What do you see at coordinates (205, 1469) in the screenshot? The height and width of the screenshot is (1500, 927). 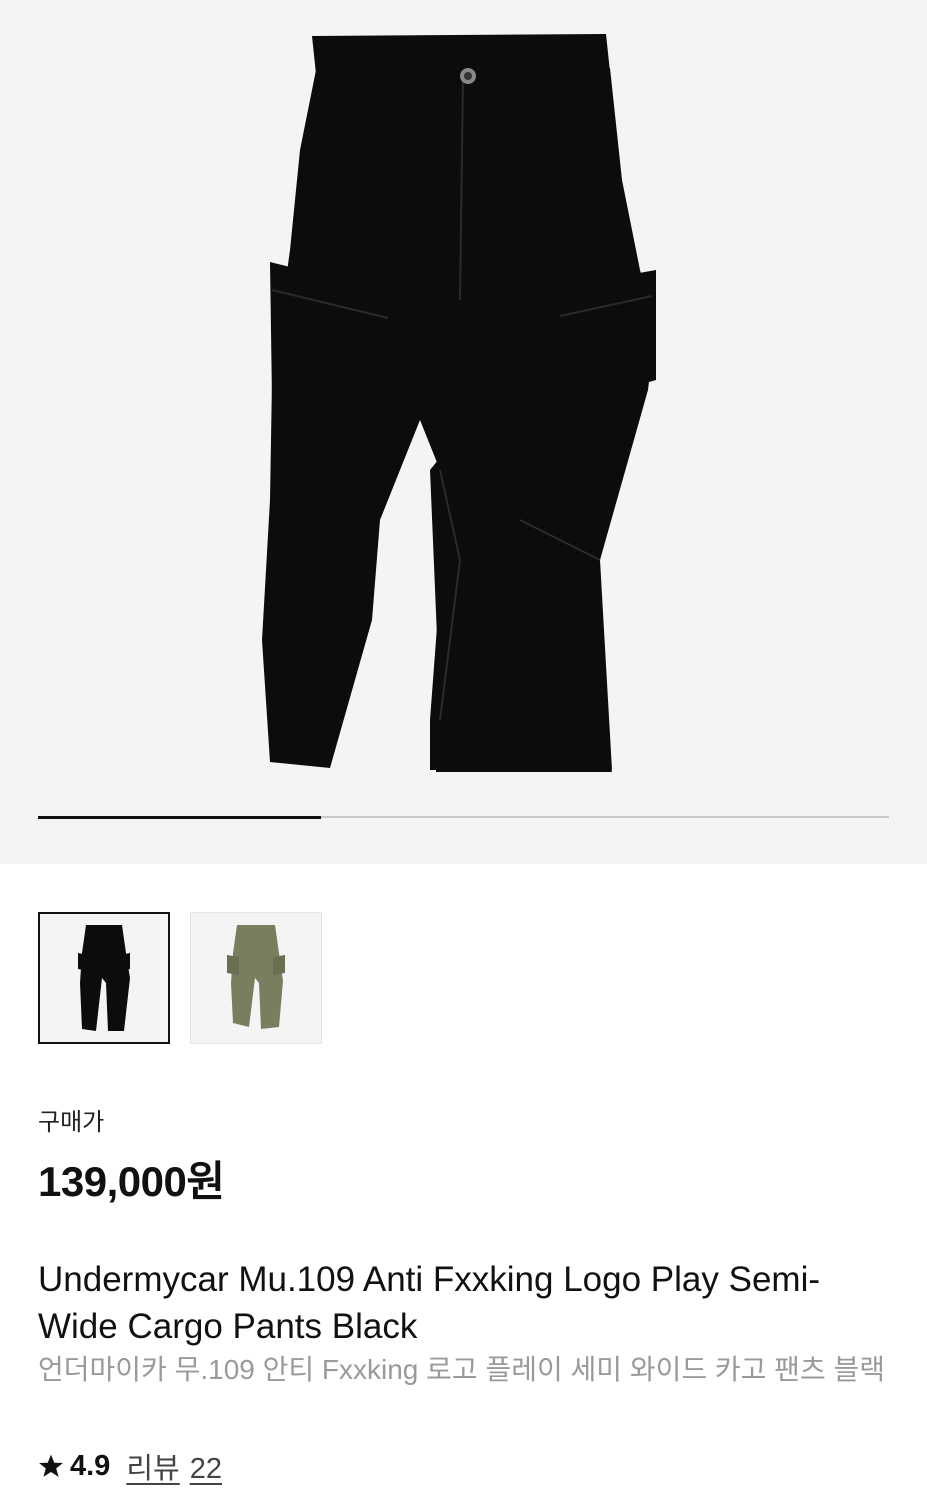 I see `review-count: 22` at bounding box center [205, 1469].